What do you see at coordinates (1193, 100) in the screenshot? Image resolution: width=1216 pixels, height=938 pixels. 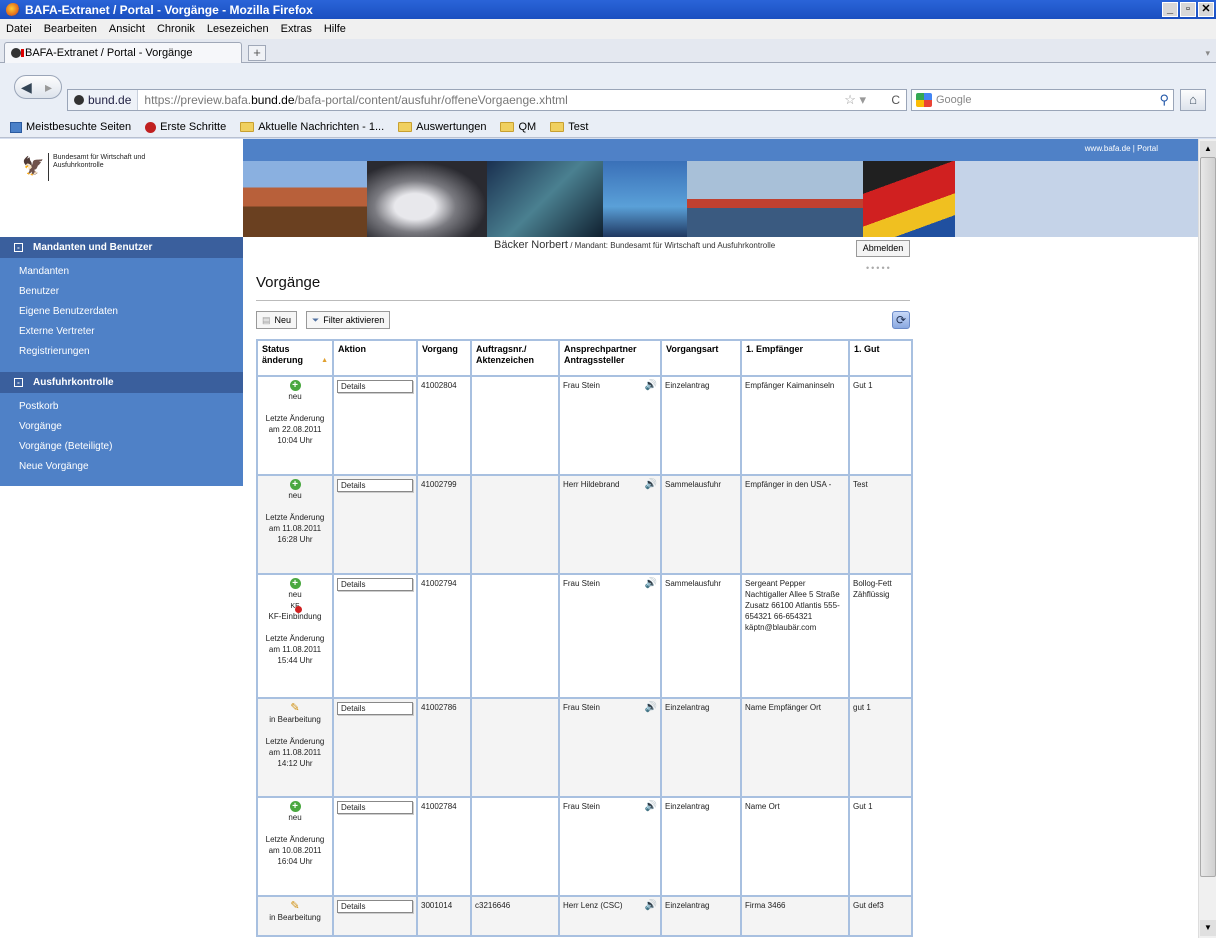 I see `home-icon: ⌂` at bounding box center [1193, 100].